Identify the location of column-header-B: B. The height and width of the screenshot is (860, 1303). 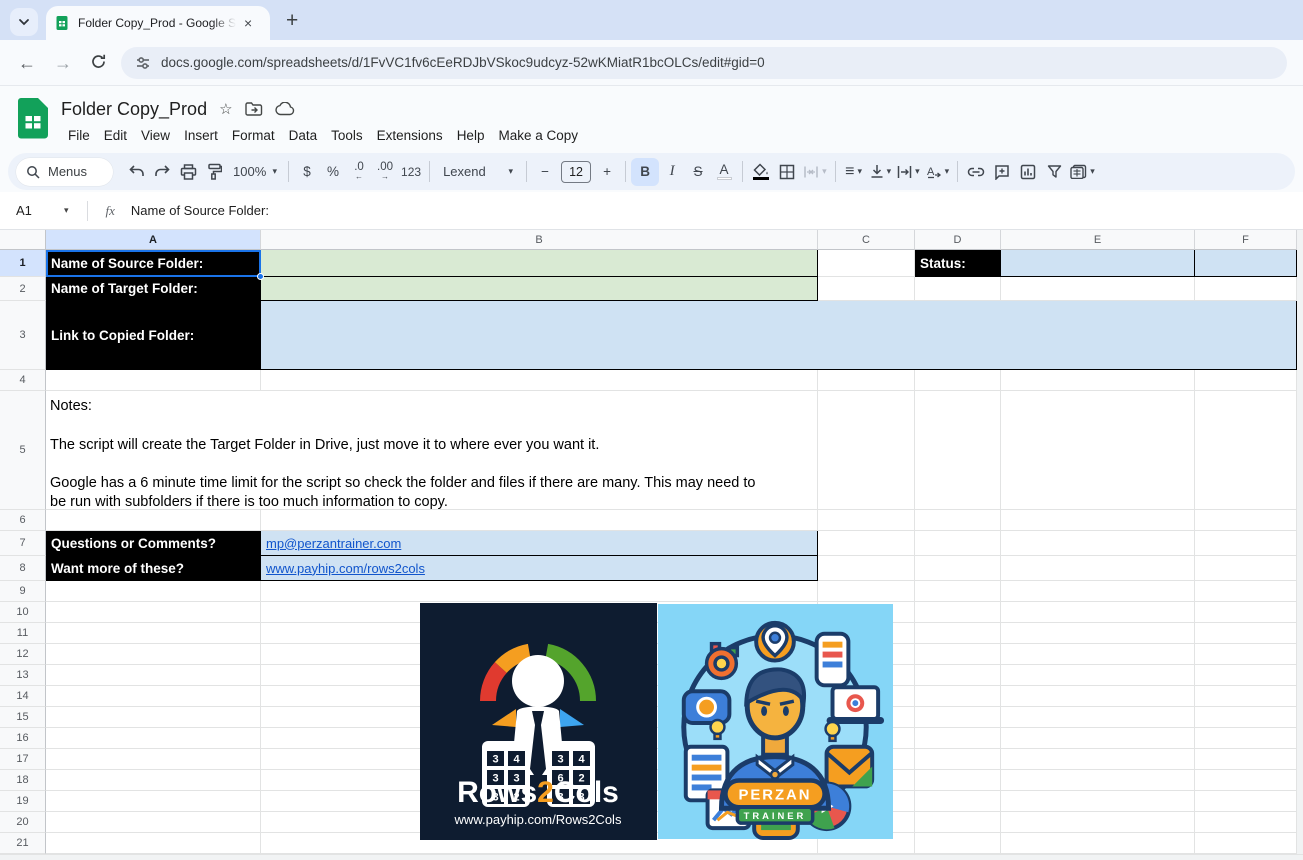
(539, 240).